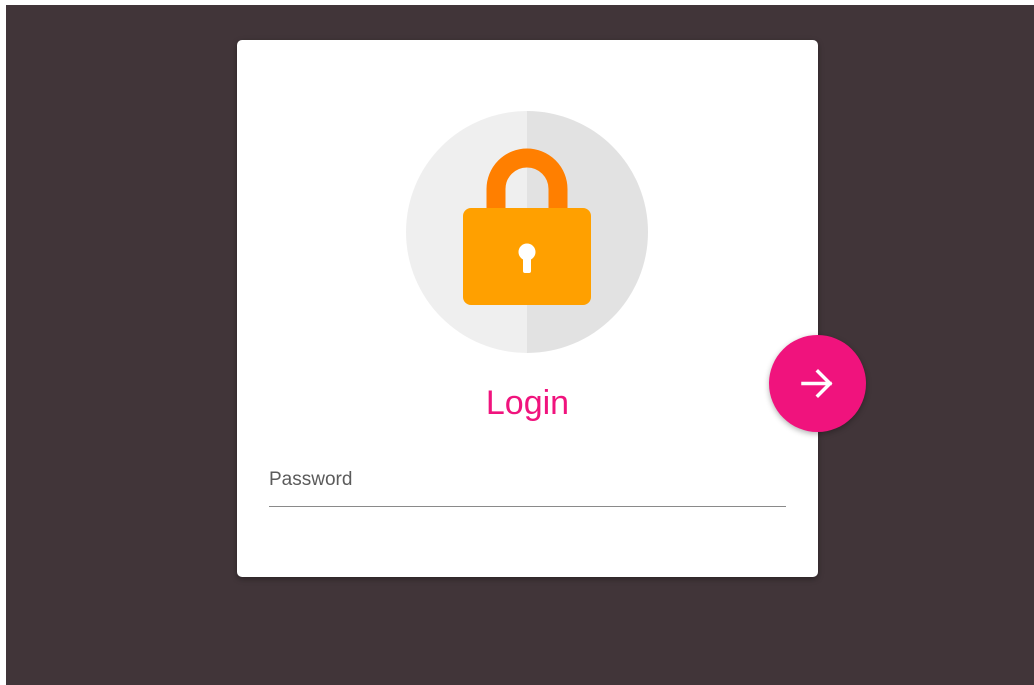 The height and width of the screenshot is (685, 1034). I want to click on submit-login-button, so click(817, 383).